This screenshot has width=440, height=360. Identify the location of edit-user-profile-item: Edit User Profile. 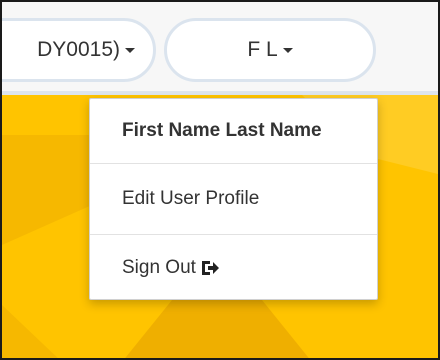
(233, 199).